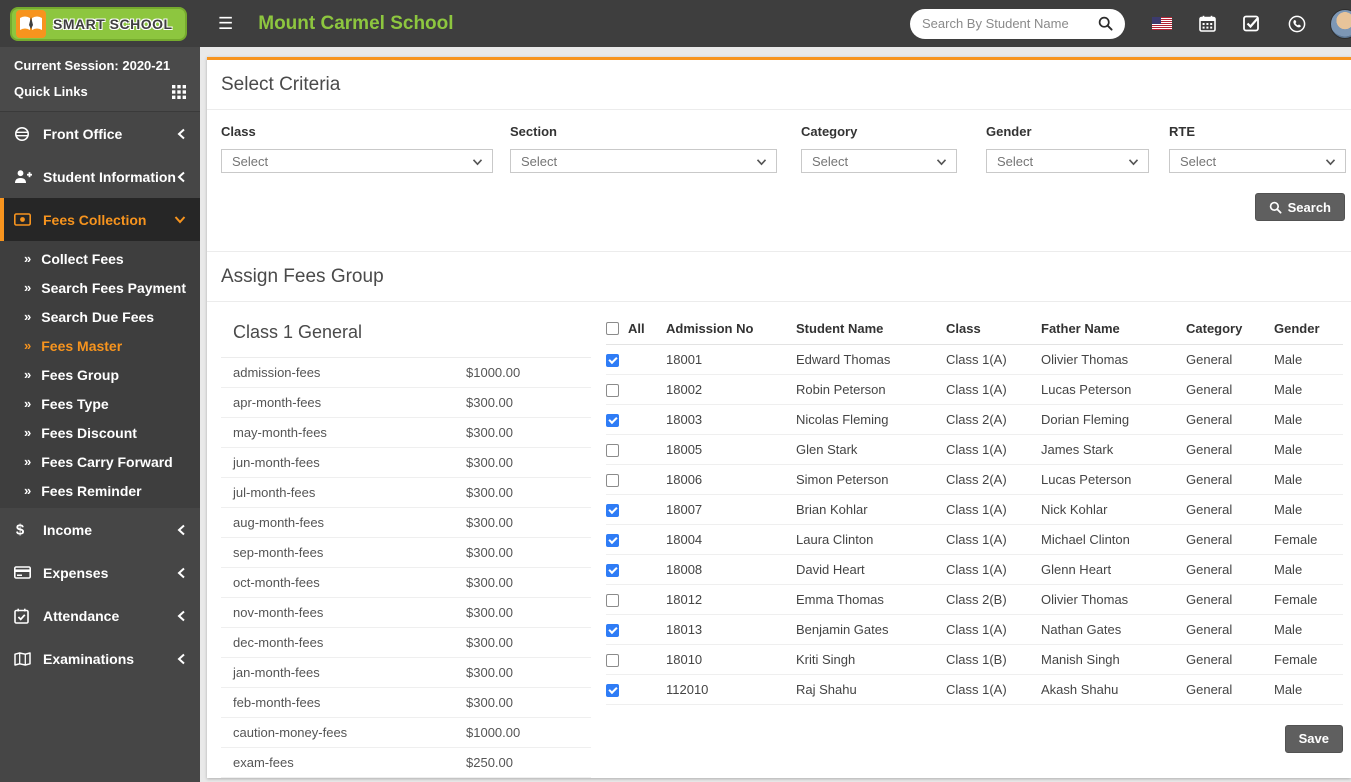 This screenshot has height=782, width=1351. Describe the element at coordinates (100, 316) in the screenshot. I see `sidebar-subitem-search-due-fees: » Search Due Fees` at that location.